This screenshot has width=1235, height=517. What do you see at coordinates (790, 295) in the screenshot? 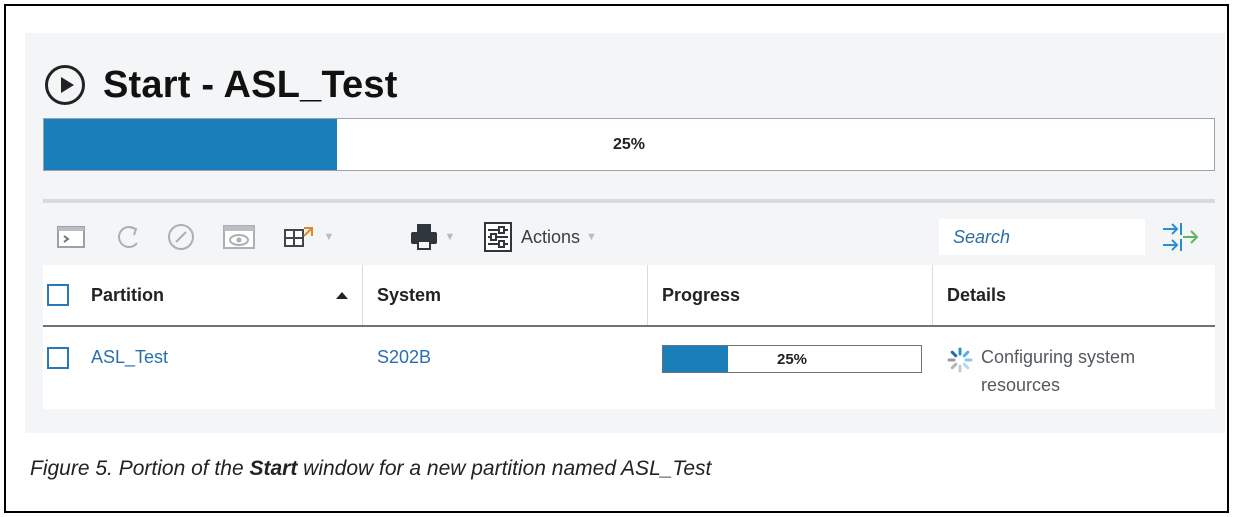
I see `column-header-progress: Progress` at bounding box center [790, 295].